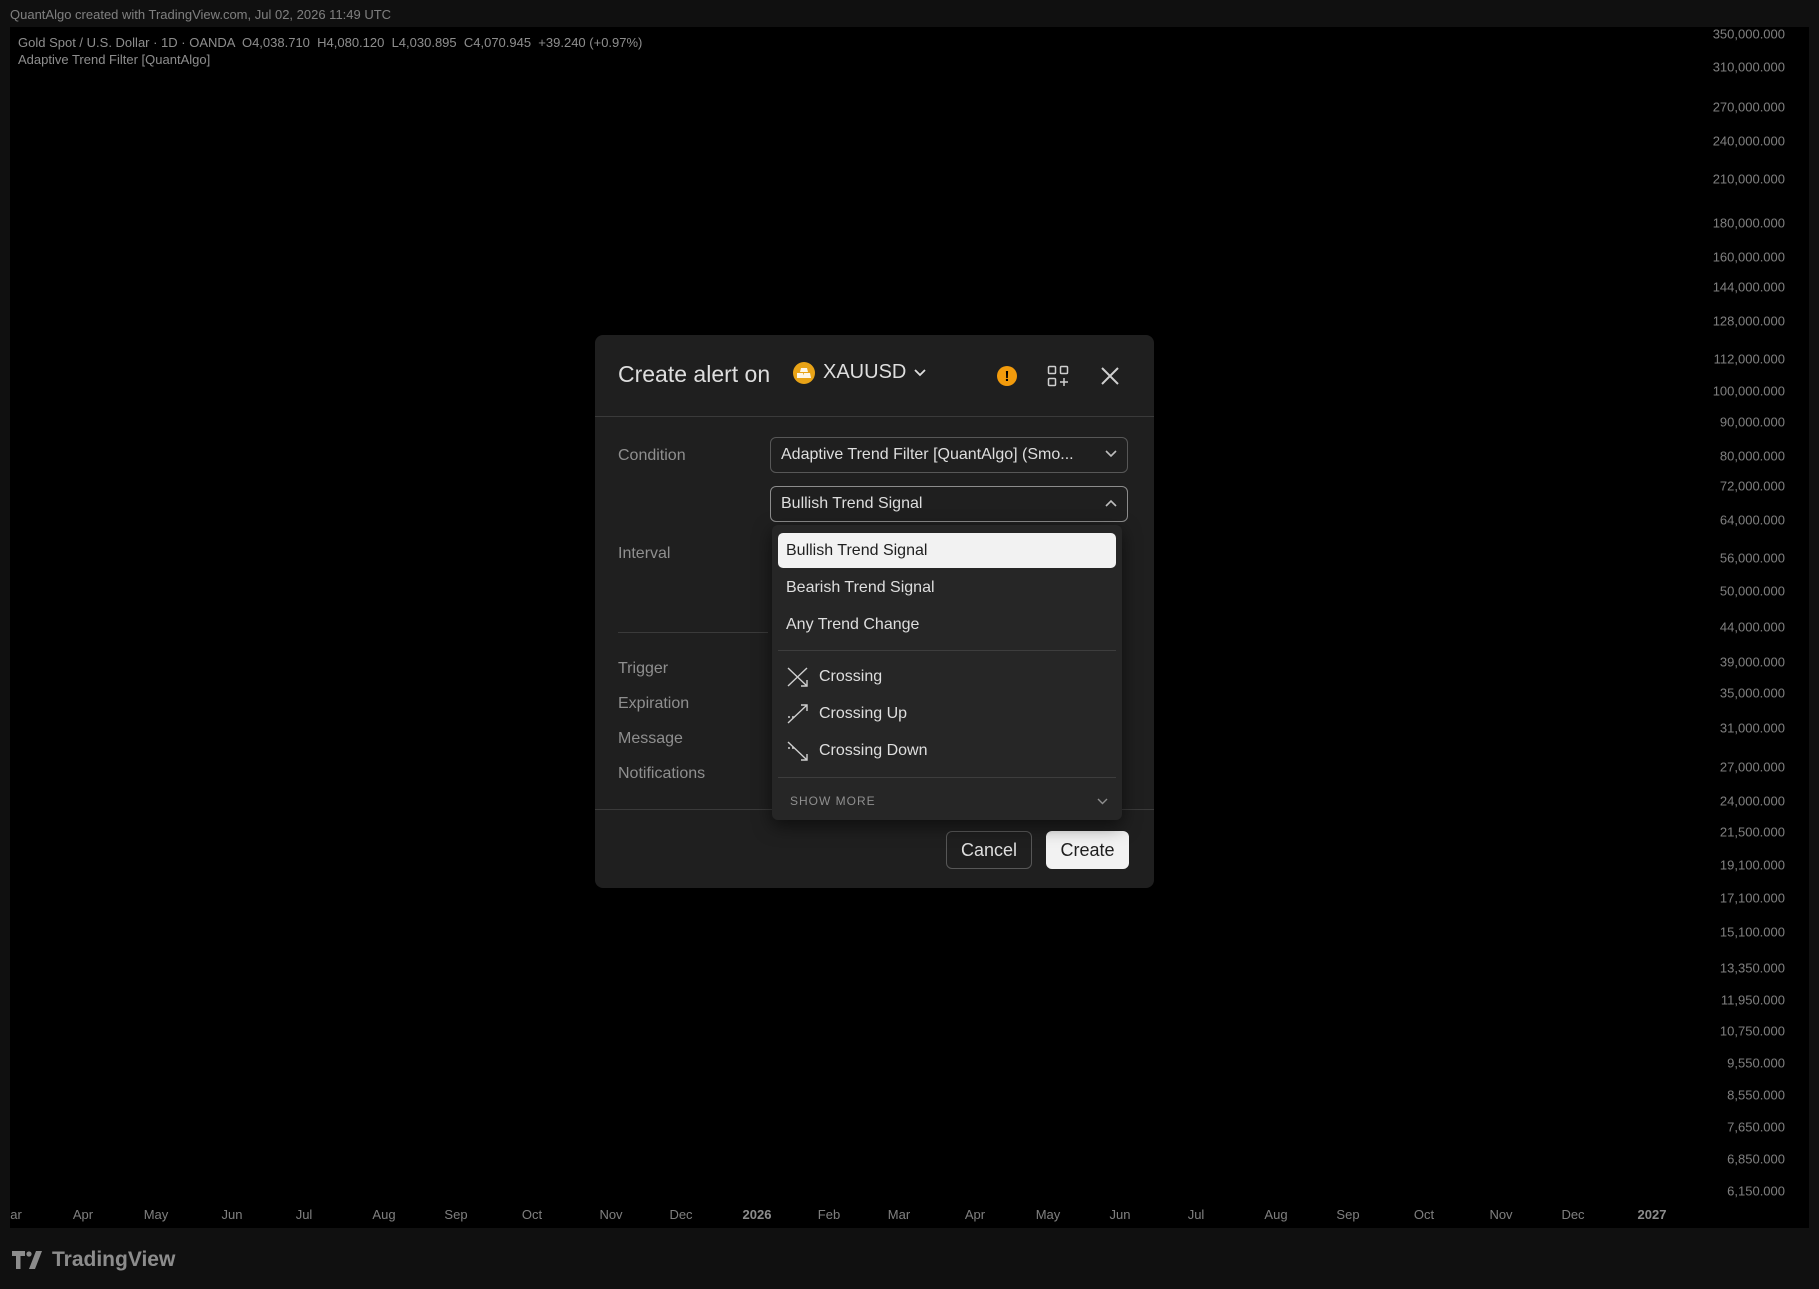  I want to click on warning-icon: !, so click(1007, 376).